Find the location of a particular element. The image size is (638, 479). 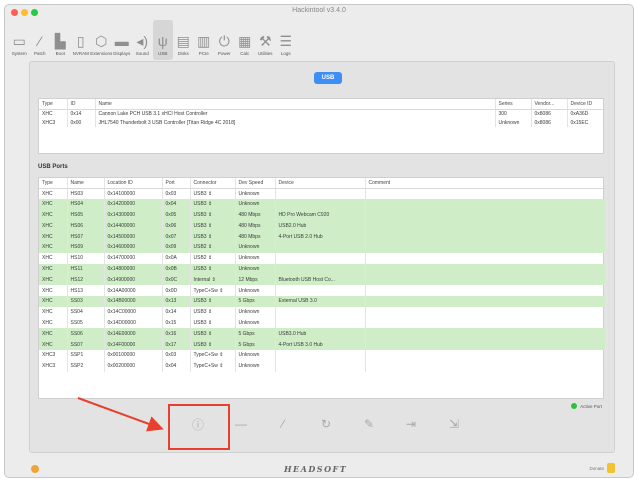

port-row: XHC HS09 0x14600000 0x09 USB2 ⇕ Unknown is located at coordinates (322, 247).